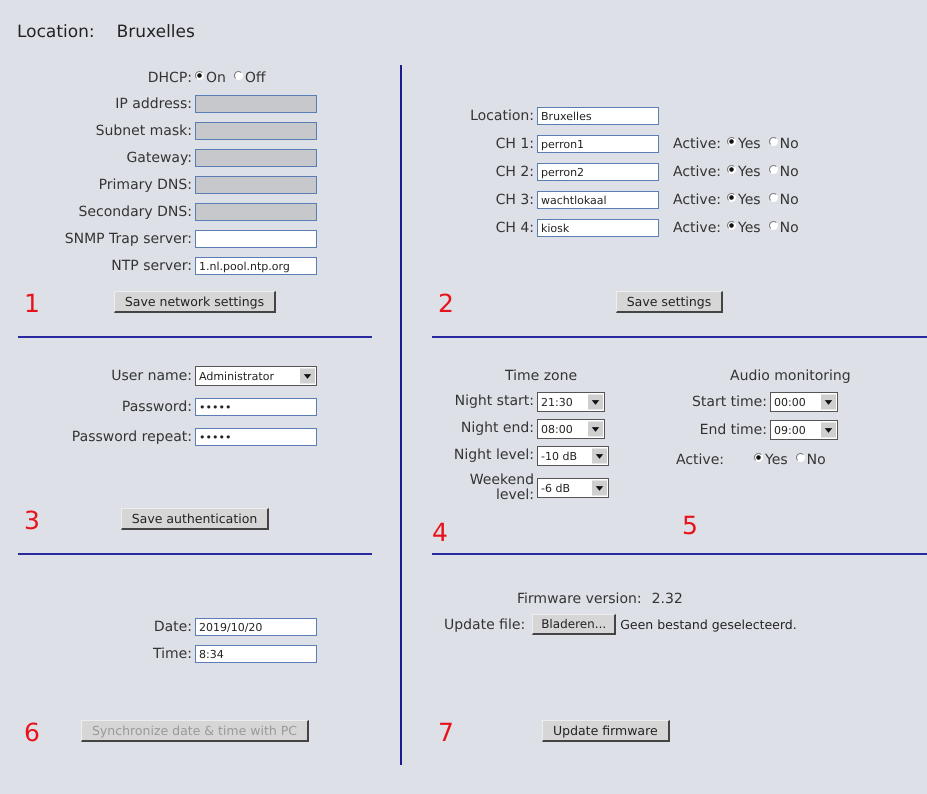 The height and width of the screenshot is (794, 927). I want to click on field-label: CH 4:, so click(514, 228).